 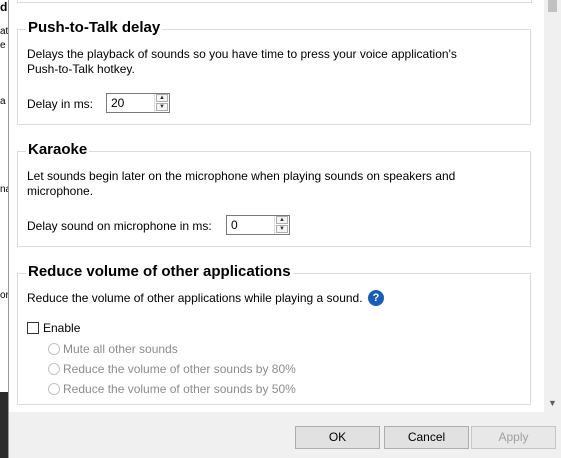 What do you see at coordinates (337, 437) in the screenshot?
I see `ok-button: OK` at bounding box center [337, 437].